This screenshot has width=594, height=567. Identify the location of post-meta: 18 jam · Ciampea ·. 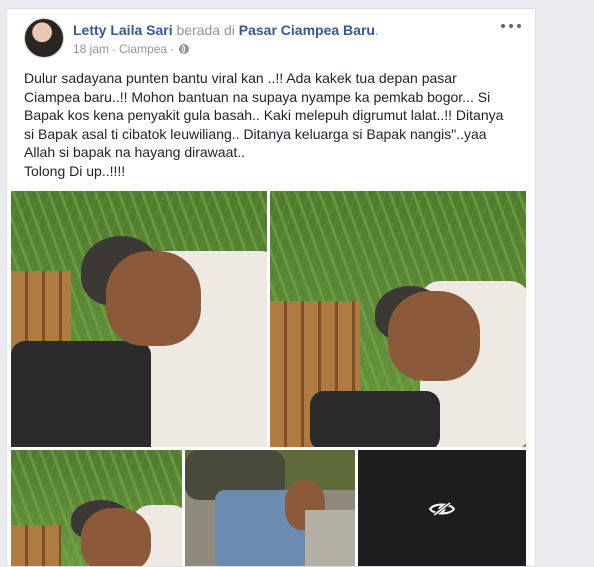
(131, 49).